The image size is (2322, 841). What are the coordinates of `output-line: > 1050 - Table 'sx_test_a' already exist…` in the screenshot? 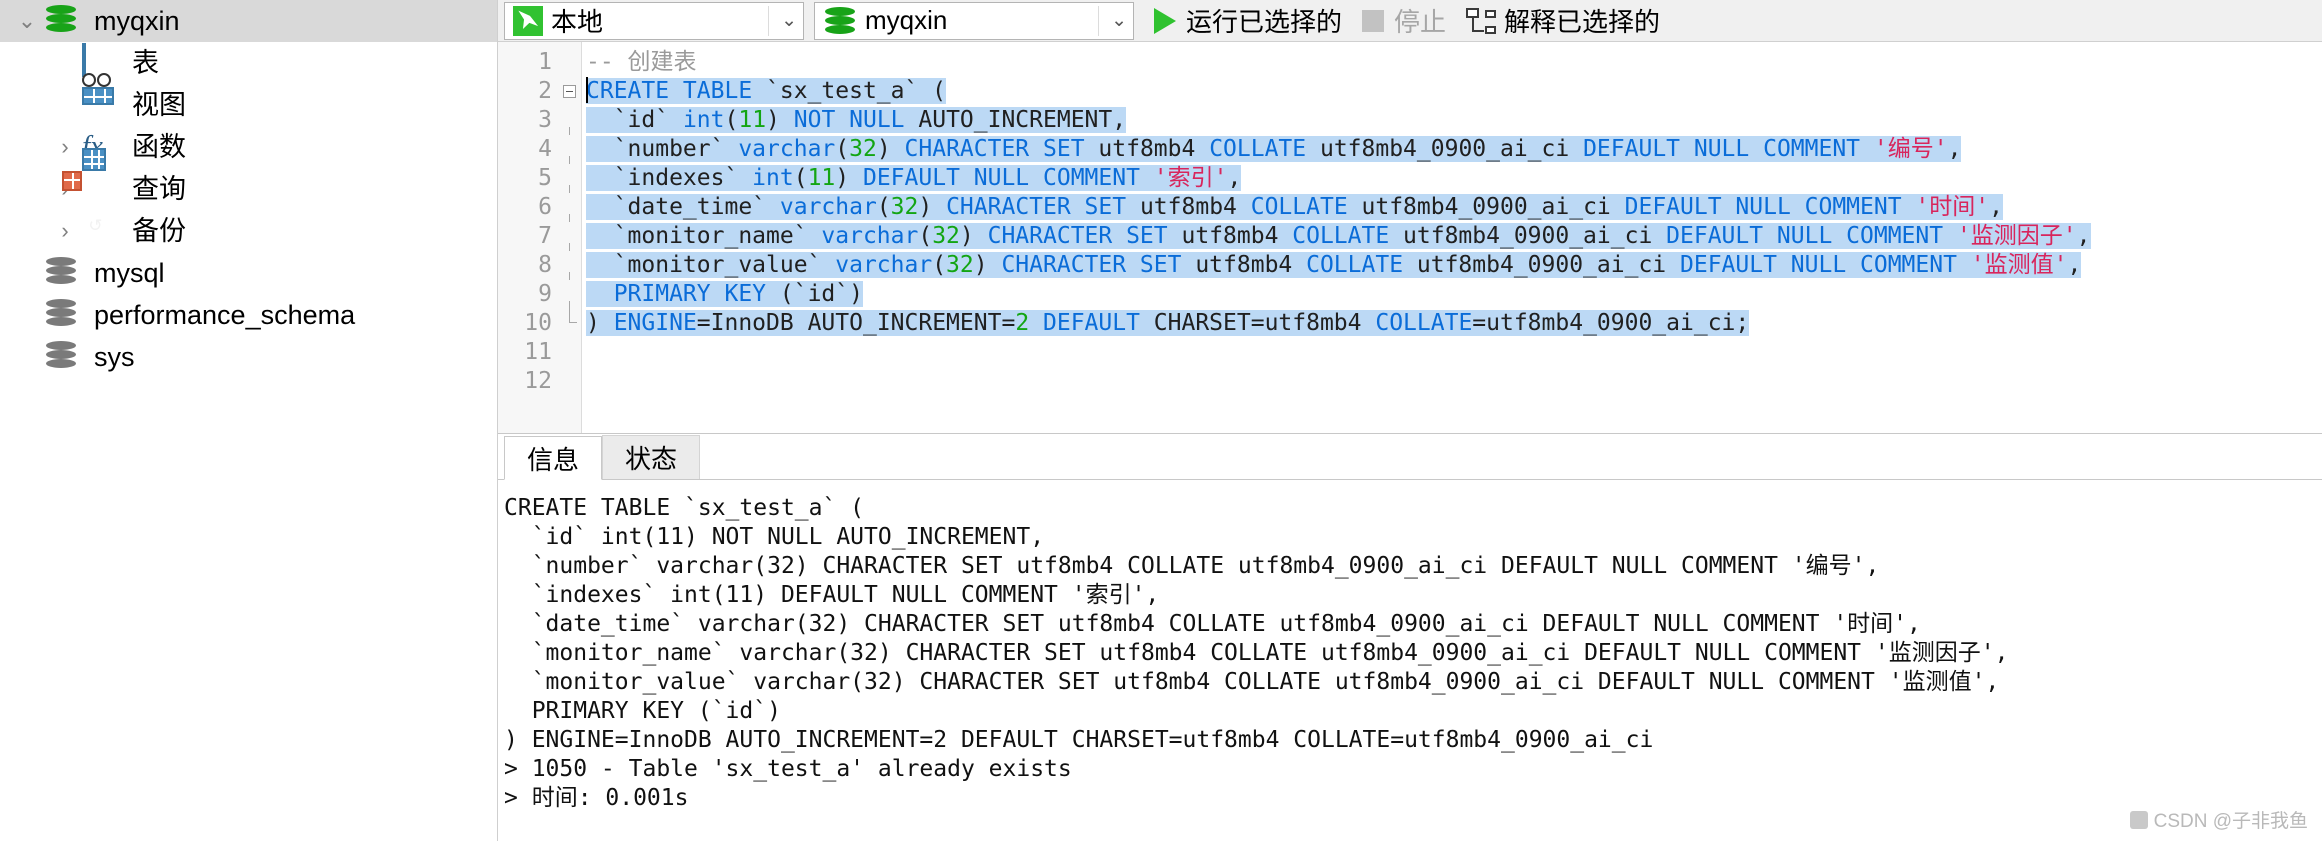 It's located at (788, 769).